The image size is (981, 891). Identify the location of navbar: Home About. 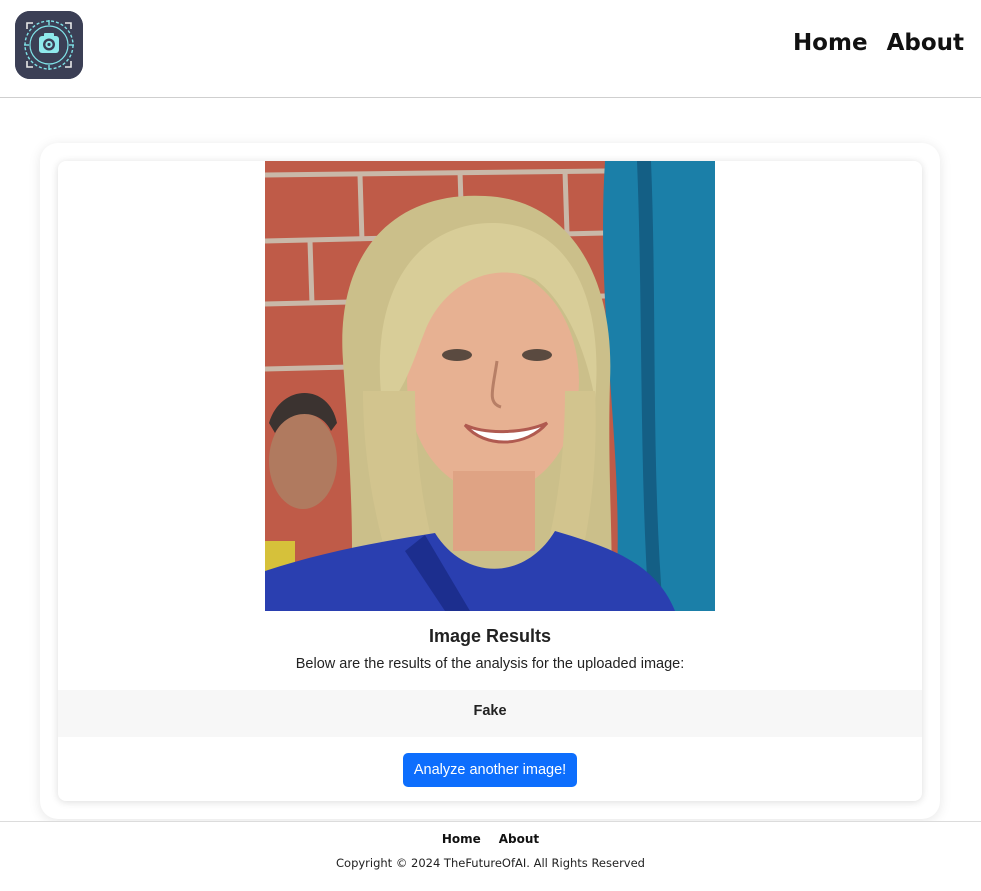
(490, 49).